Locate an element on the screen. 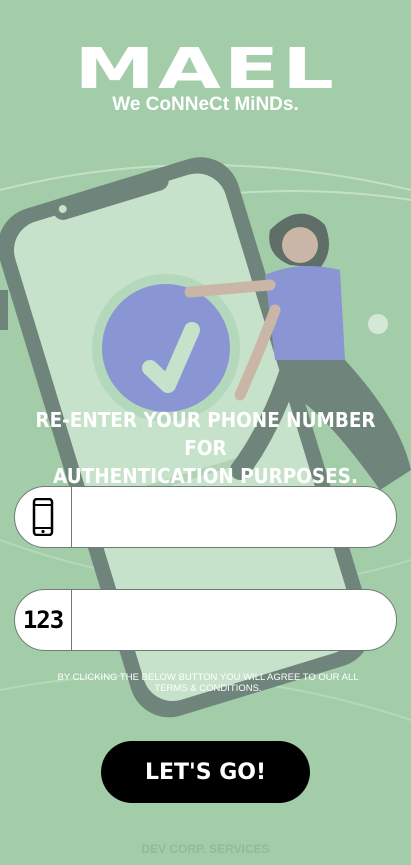 This screenshot has width=411, height=865. numbers-icon: 123 is located at coordinates (43, 620).